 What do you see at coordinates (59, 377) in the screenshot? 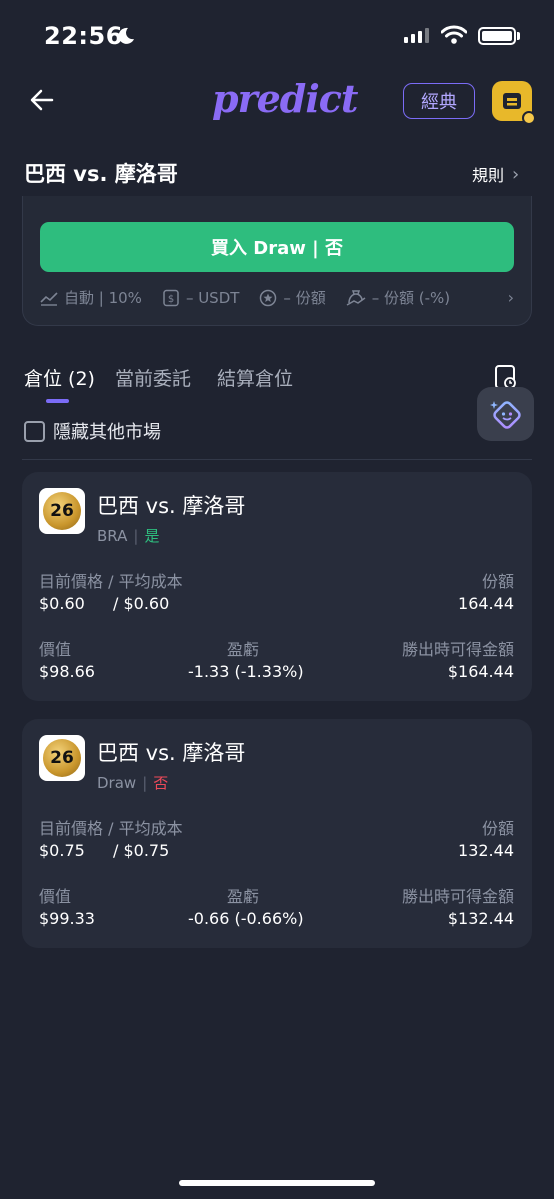
I see `tab-positions: 倉位 (2)` at bounding box center [59, 377].